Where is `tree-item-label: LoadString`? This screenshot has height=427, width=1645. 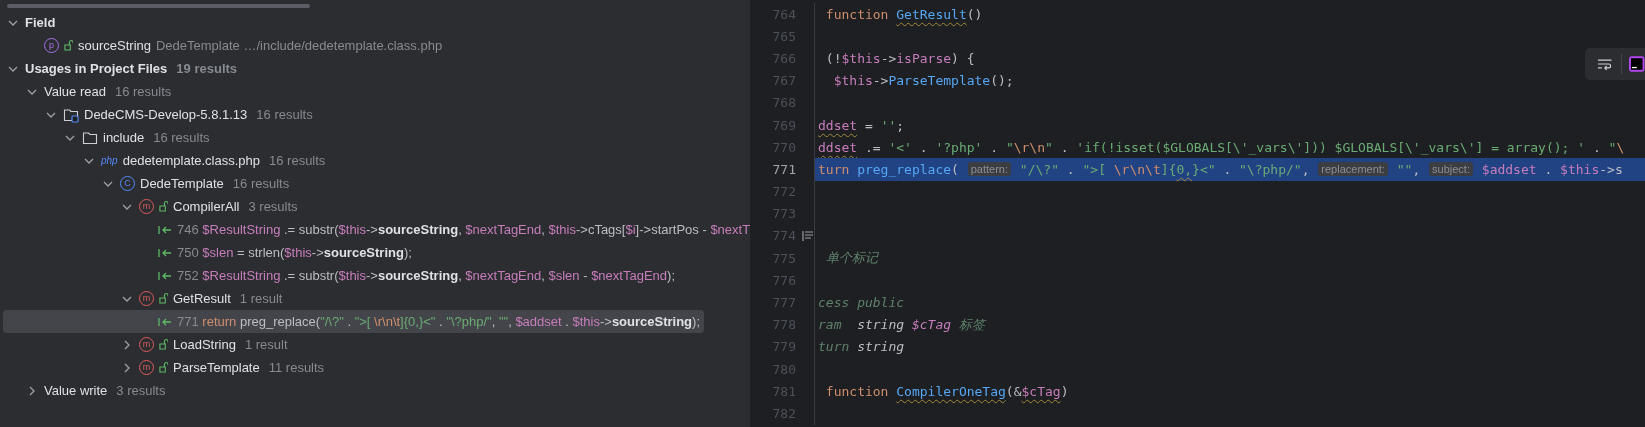 tree-item-label: LoadString is located at coordinates (204, 344).